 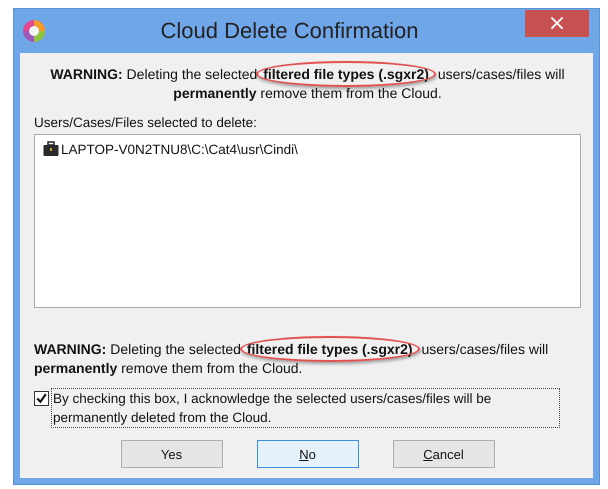 What do you see at coordinates (41, 398) in the screenshot?
I see `checkbox` at bounding box center [41, 398].